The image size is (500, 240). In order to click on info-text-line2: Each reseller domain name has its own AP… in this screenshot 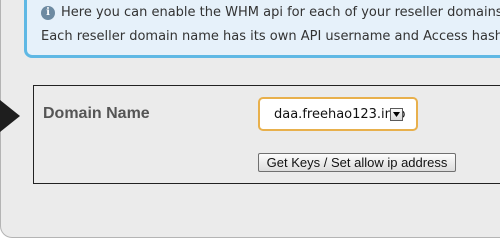, I will do `click(270, 36)`.